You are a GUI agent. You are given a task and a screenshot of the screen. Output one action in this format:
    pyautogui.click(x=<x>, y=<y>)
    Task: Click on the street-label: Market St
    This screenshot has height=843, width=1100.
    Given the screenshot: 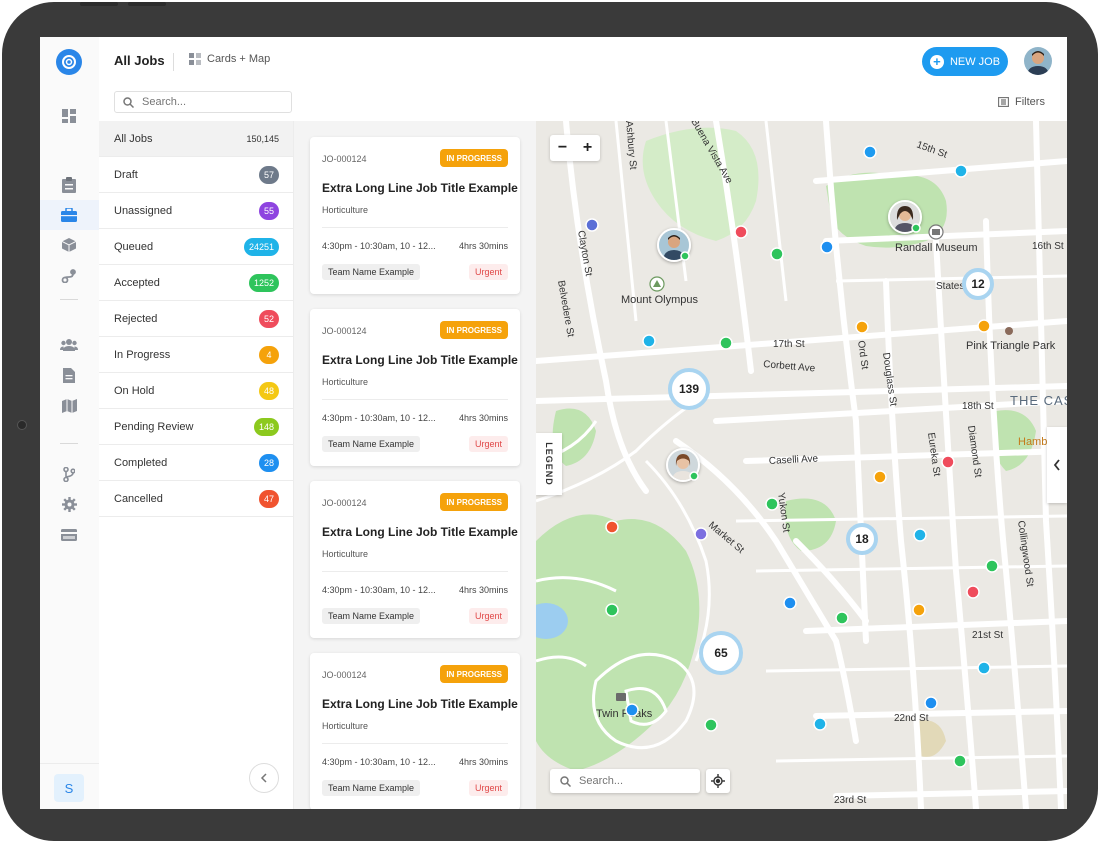 What is the action you would take?
    pyautogui.click(x=726, y=538)
    